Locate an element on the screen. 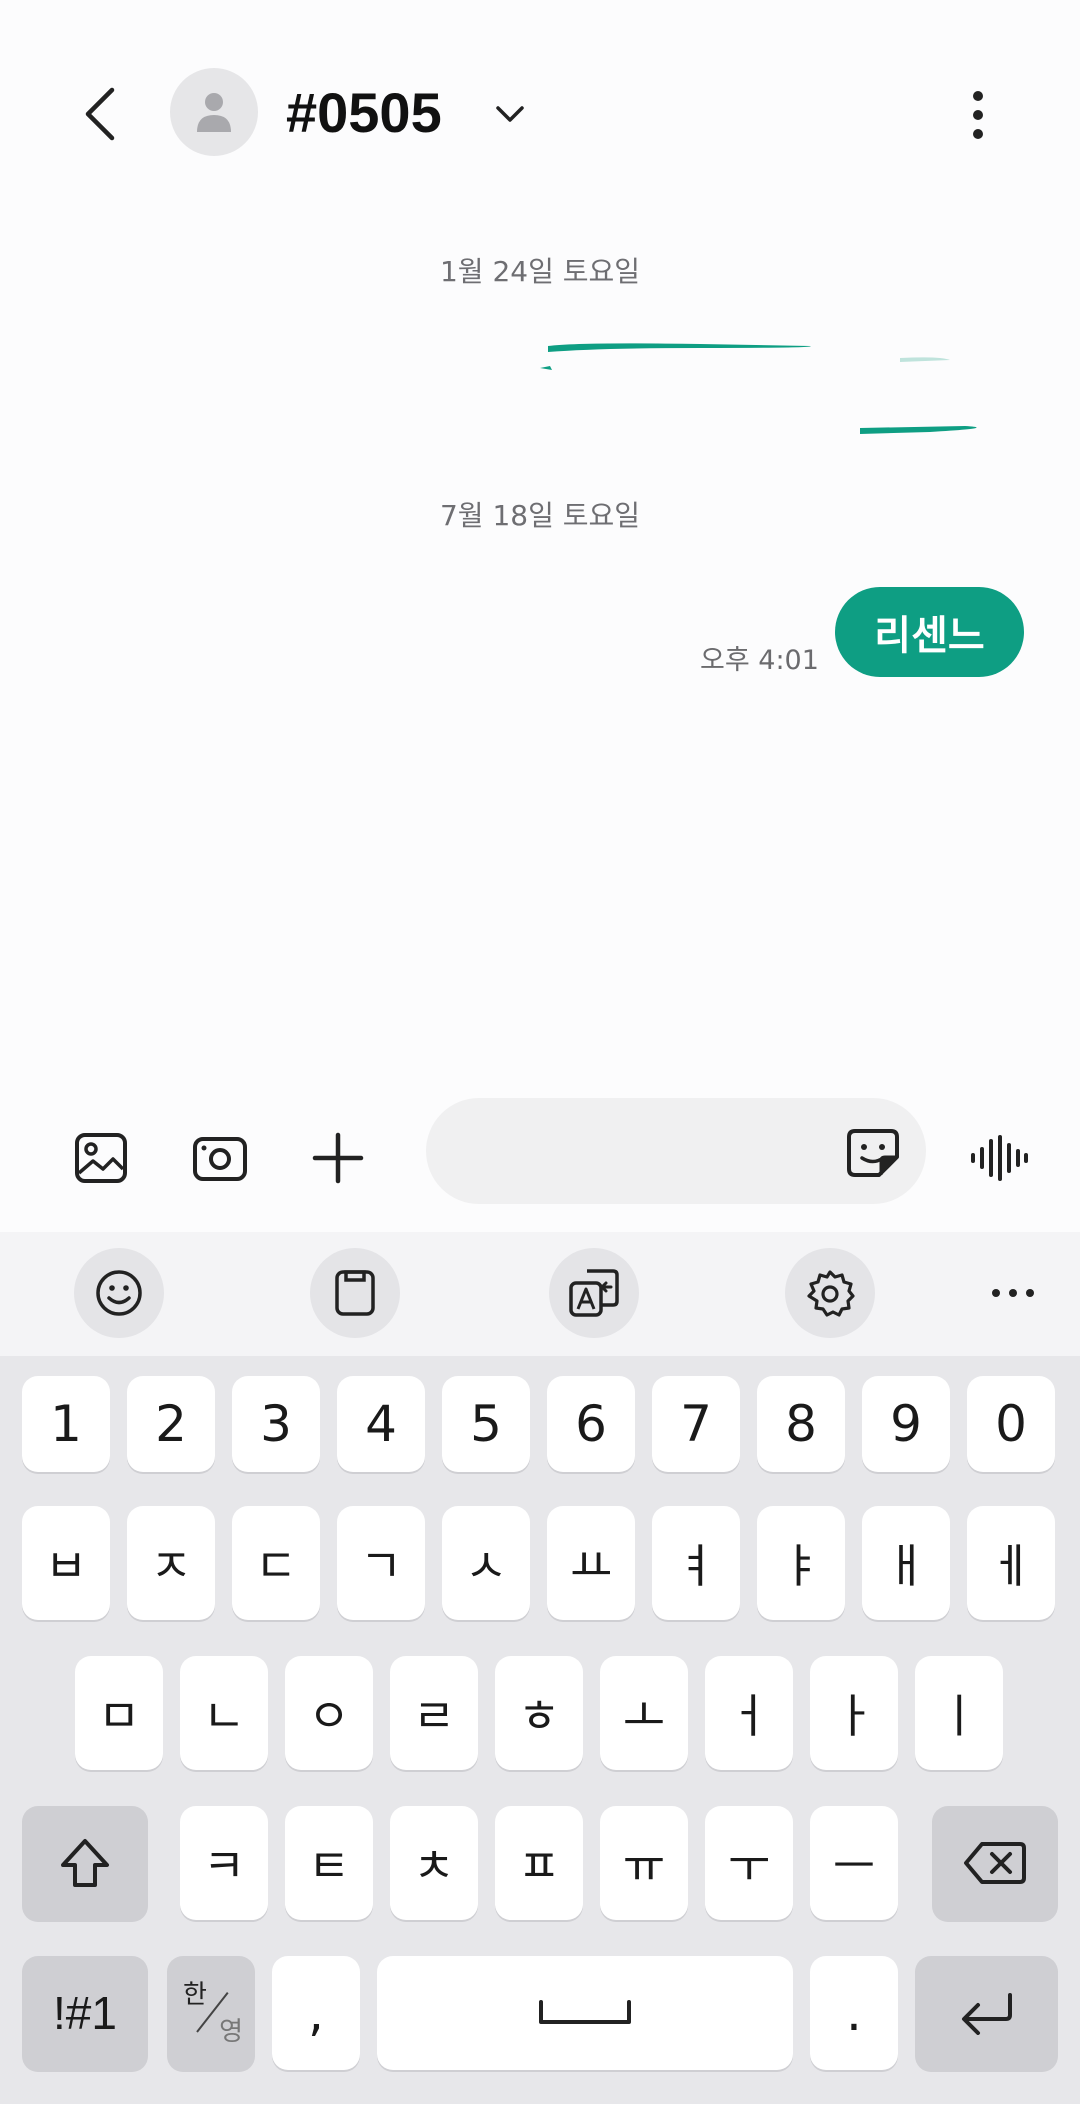  key-digeut: ㄷ is located at coordinates (276, 1563).